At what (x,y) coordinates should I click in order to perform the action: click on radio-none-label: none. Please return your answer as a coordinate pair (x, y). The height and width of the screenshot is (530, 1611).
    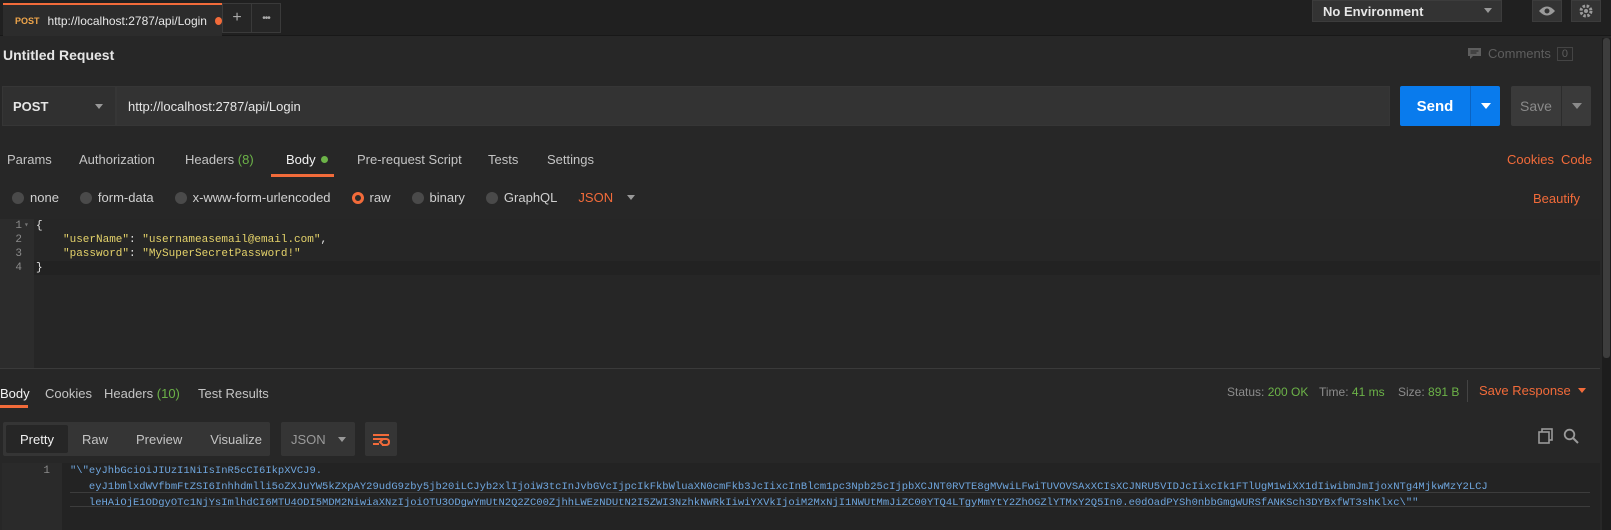
    Looking at the image, I should click on (44, 197).